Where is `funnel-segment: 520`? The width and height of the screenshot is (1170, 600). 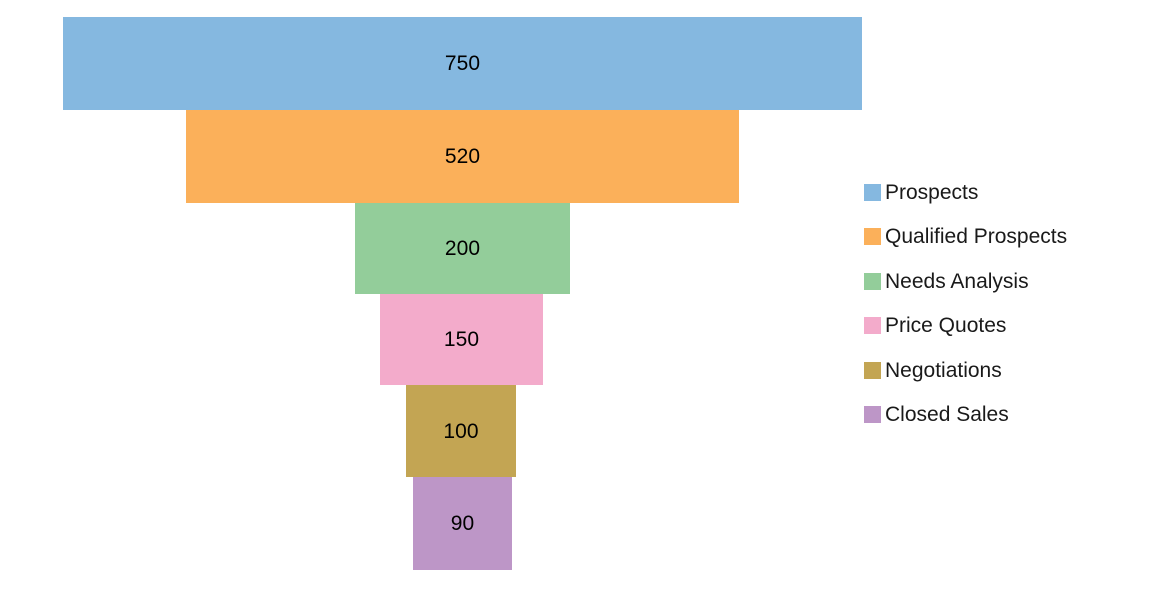 funnel-segment: 520 is located at coordinates (462, 156).